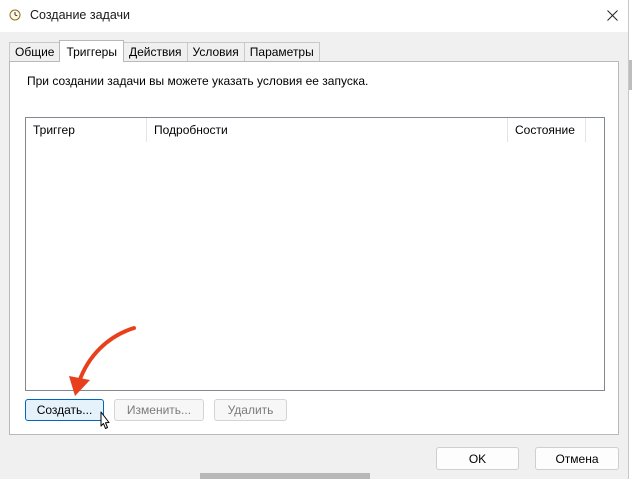  I want to click on window-edge, so click(630, 239).